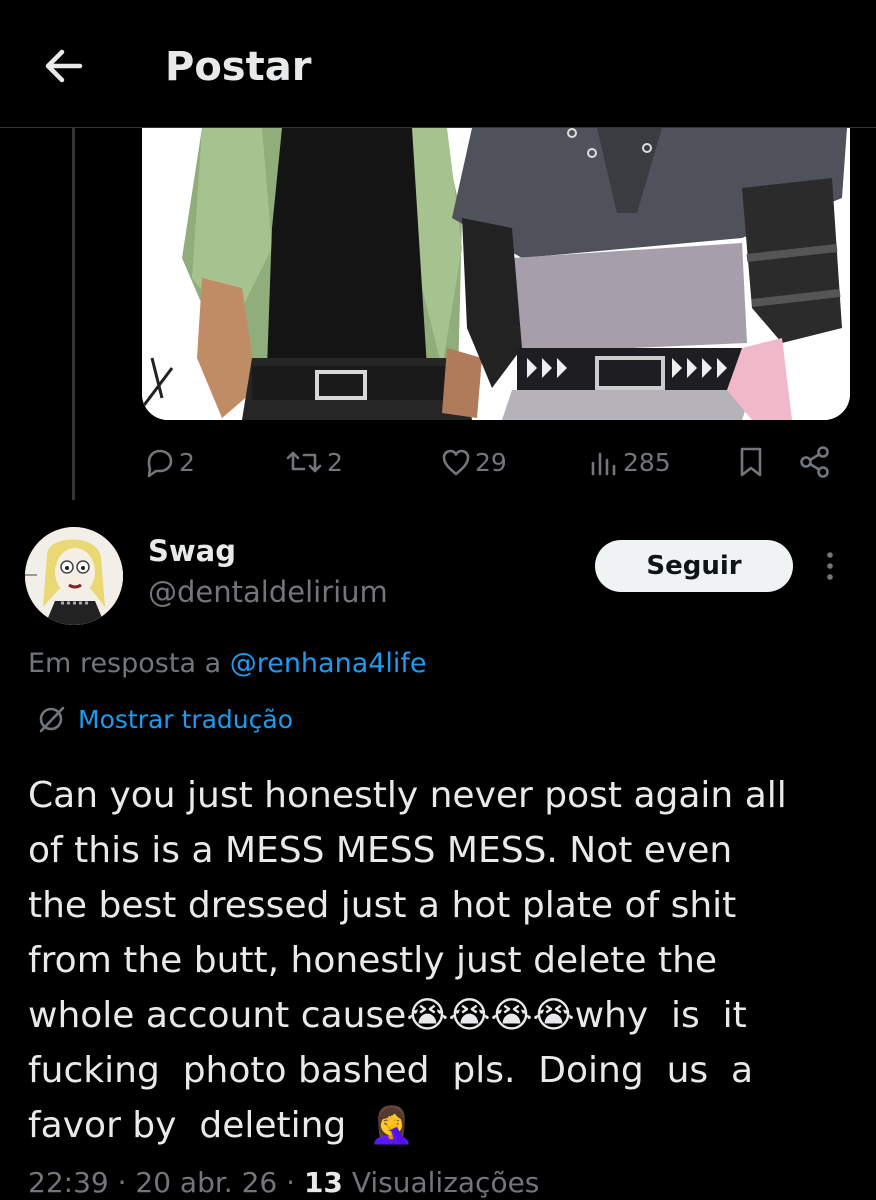 This screenshot has height=1200, width=876. I want to click on analytics-icon, so click(603, 464).